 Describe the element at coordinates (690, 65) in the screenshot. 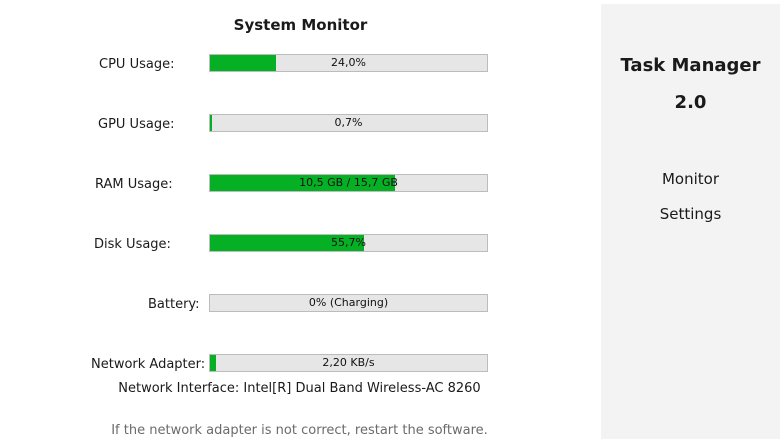

I see `app-title-name: Task Manager` at that location.